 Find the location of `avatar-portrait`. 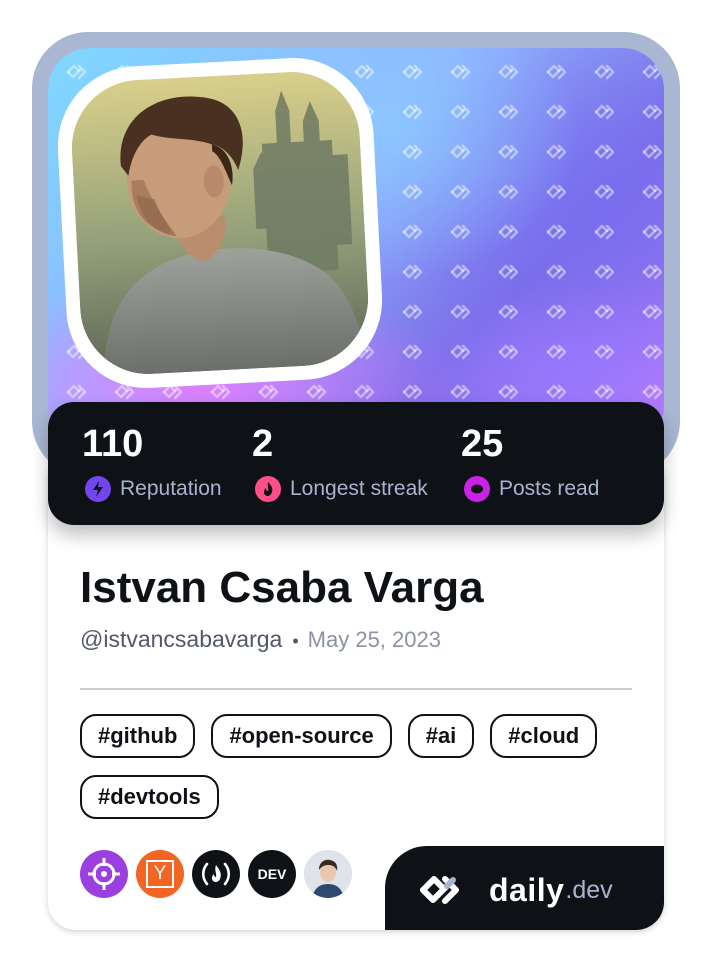

avatar-portrait is located at coordinates (220, 223).